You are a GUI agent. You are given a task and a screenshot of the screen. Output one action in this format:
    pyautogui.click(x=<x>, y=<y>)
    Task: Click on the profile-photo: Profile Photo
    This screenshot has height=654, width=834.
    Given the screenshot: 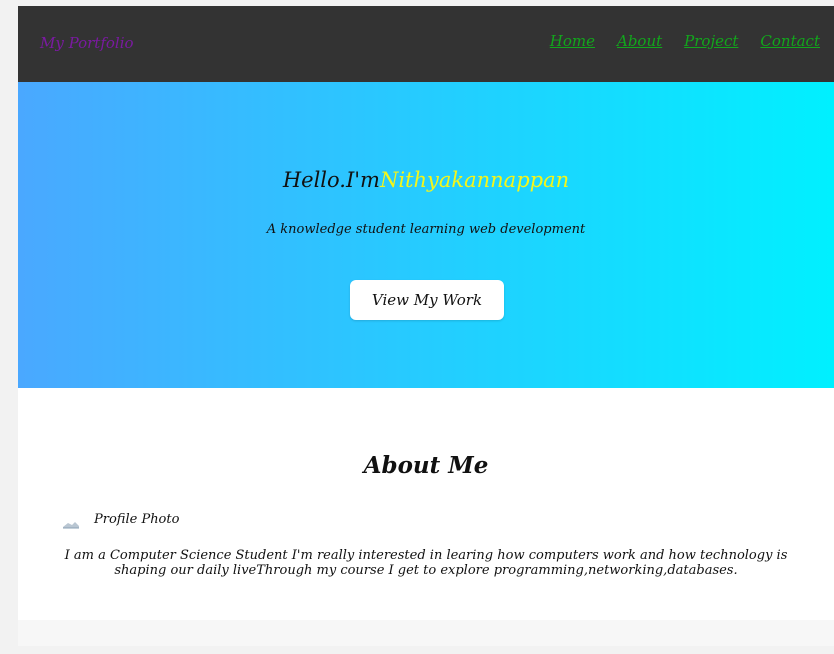 What is the action you would take?
    pyautogui.click(x=121, y=520)
    